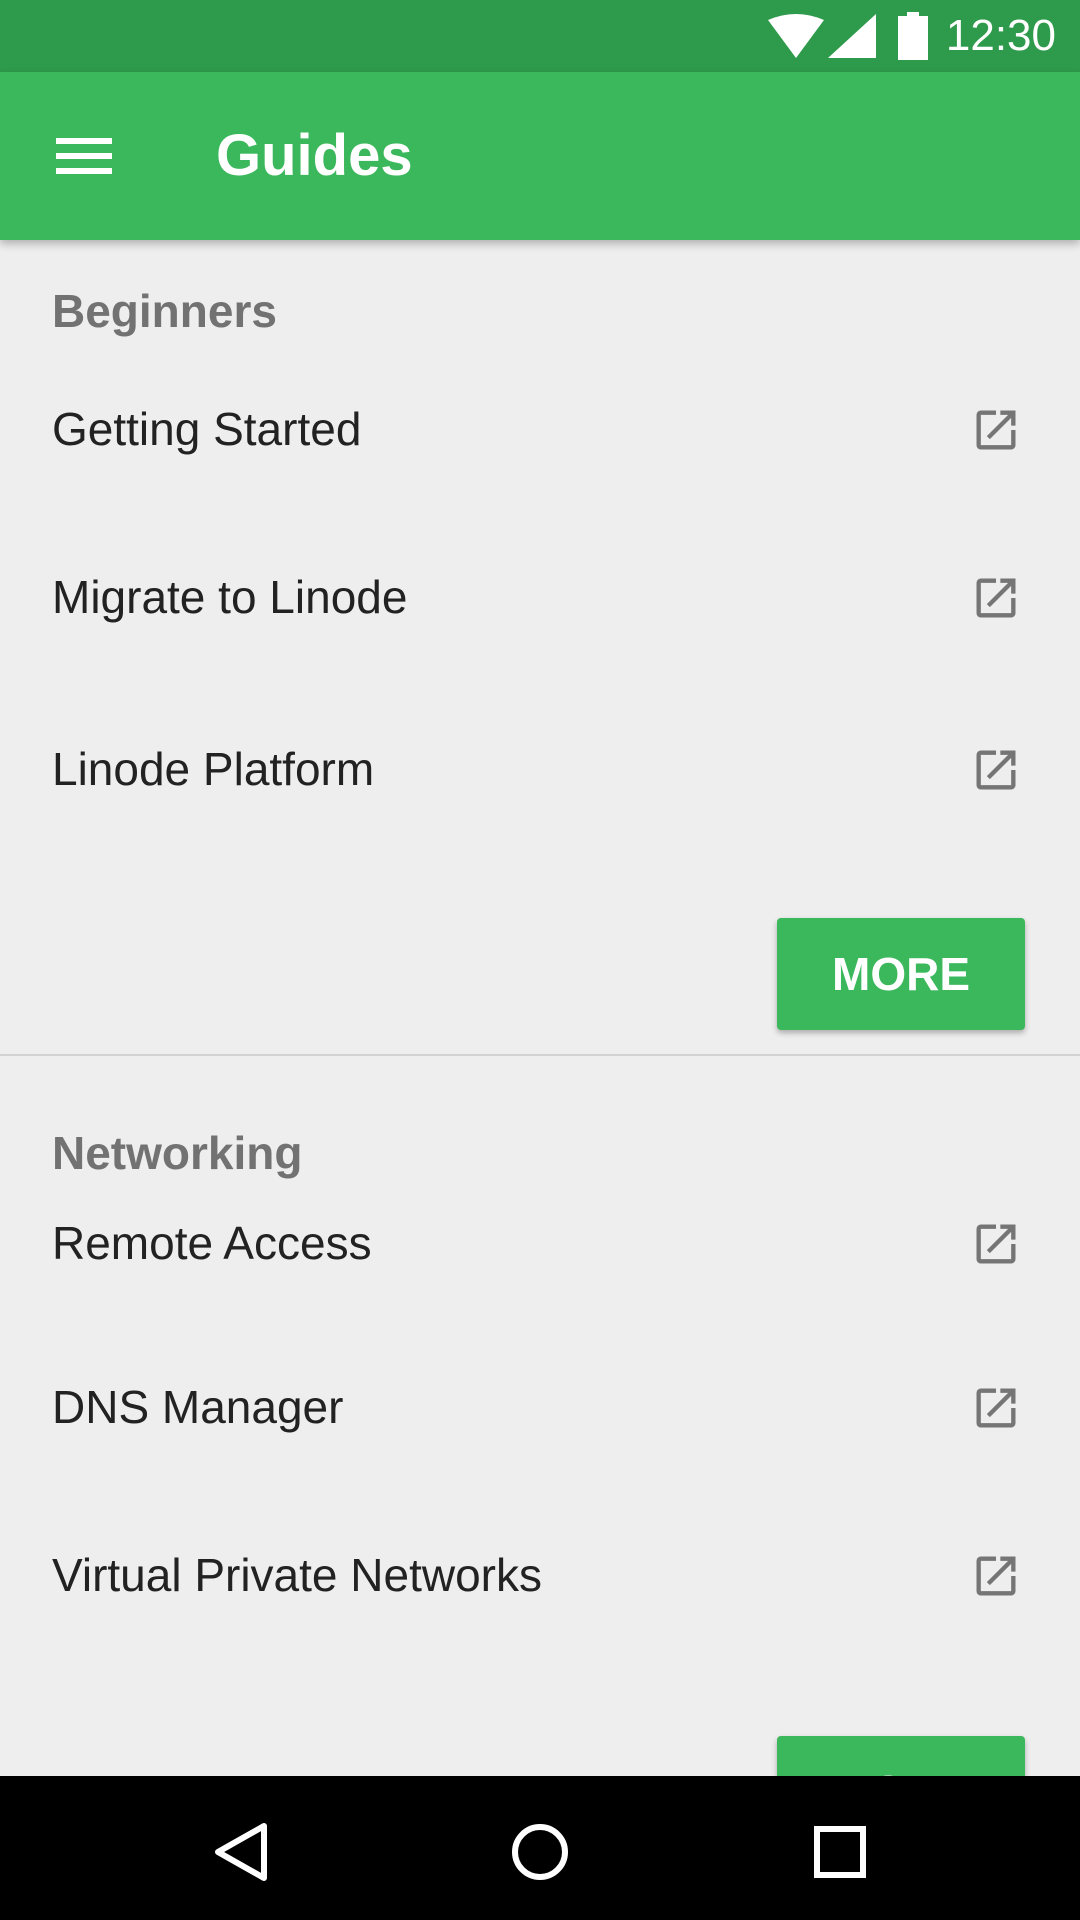 The width and height of the screenshot is (1080, 1920). Describe the element at coordinates (1000, 35) in the screenshot. I see `status-clock: 12:30` at that location.